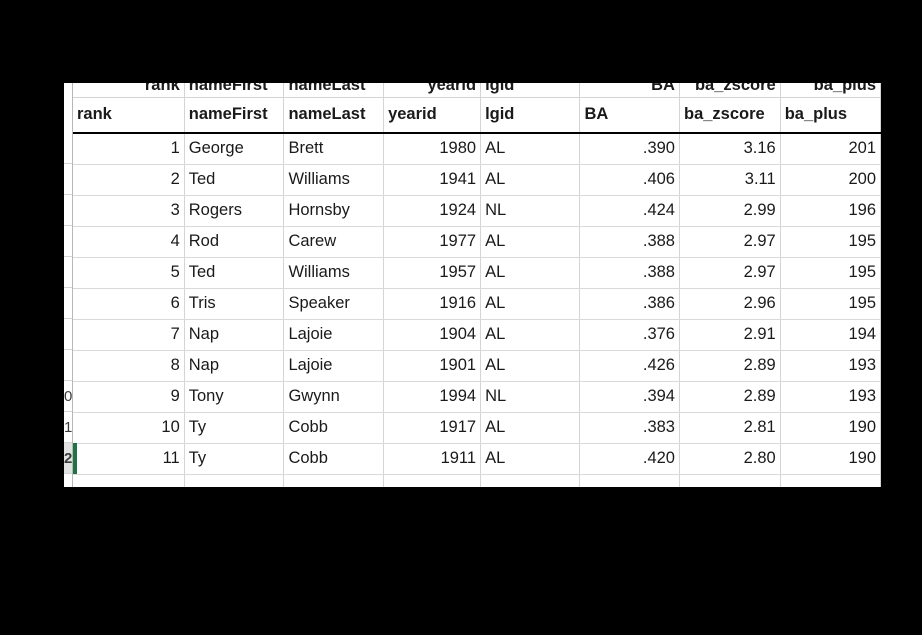  What do you see at coordinates (830, 211) in the screenshot?
I see `cell-ba_plus: 196` at bounding box center [830, 211].